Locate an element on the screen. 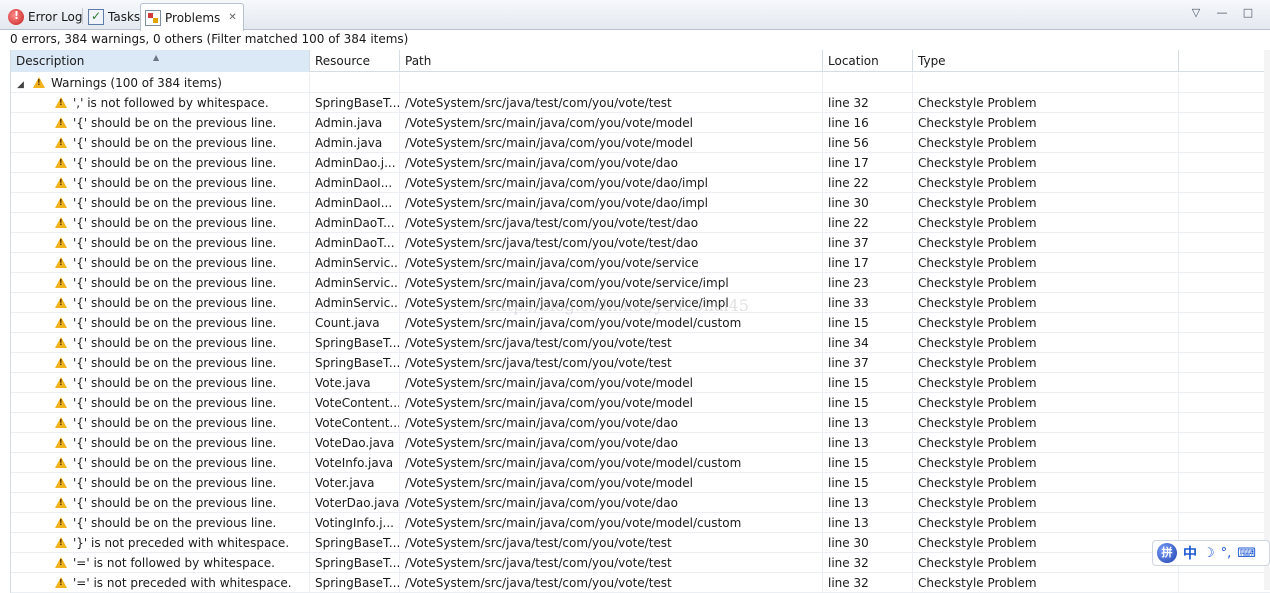 This screenshot has height=593, width=1270. group-cell: ◢ Warnings (100 of 384 items) is located at coordinates (160, 83).